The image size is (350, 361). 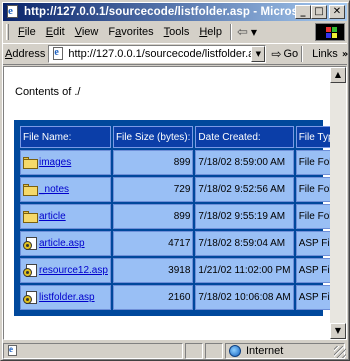 I want to click on menu-help: Help, so click(x=210, y=32).